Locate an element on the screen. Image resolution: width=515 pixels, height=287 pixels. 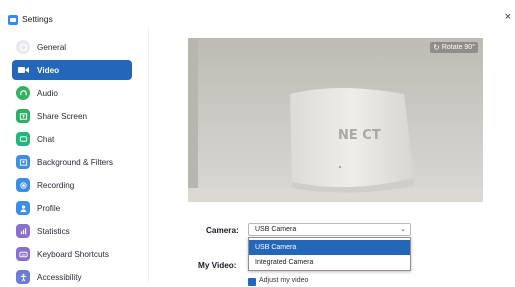
rotate-icon: ↻ is located at coordinates (436, 47).